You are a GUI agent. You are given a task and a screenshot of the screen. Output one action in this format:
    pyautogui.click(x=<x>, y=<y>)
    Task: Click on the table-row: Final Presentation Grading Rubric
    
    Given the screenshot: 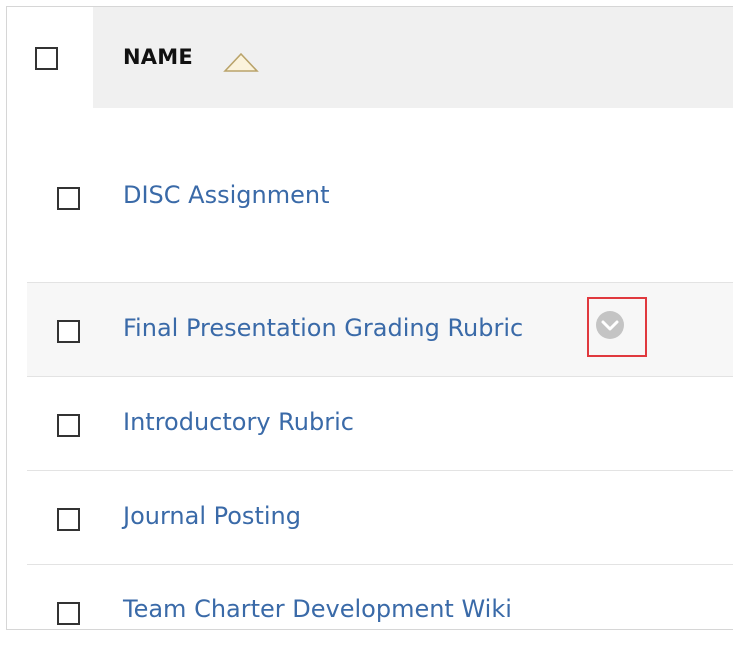 What is the action you would take?
    pyautogui.click(x=380, y=330)
    